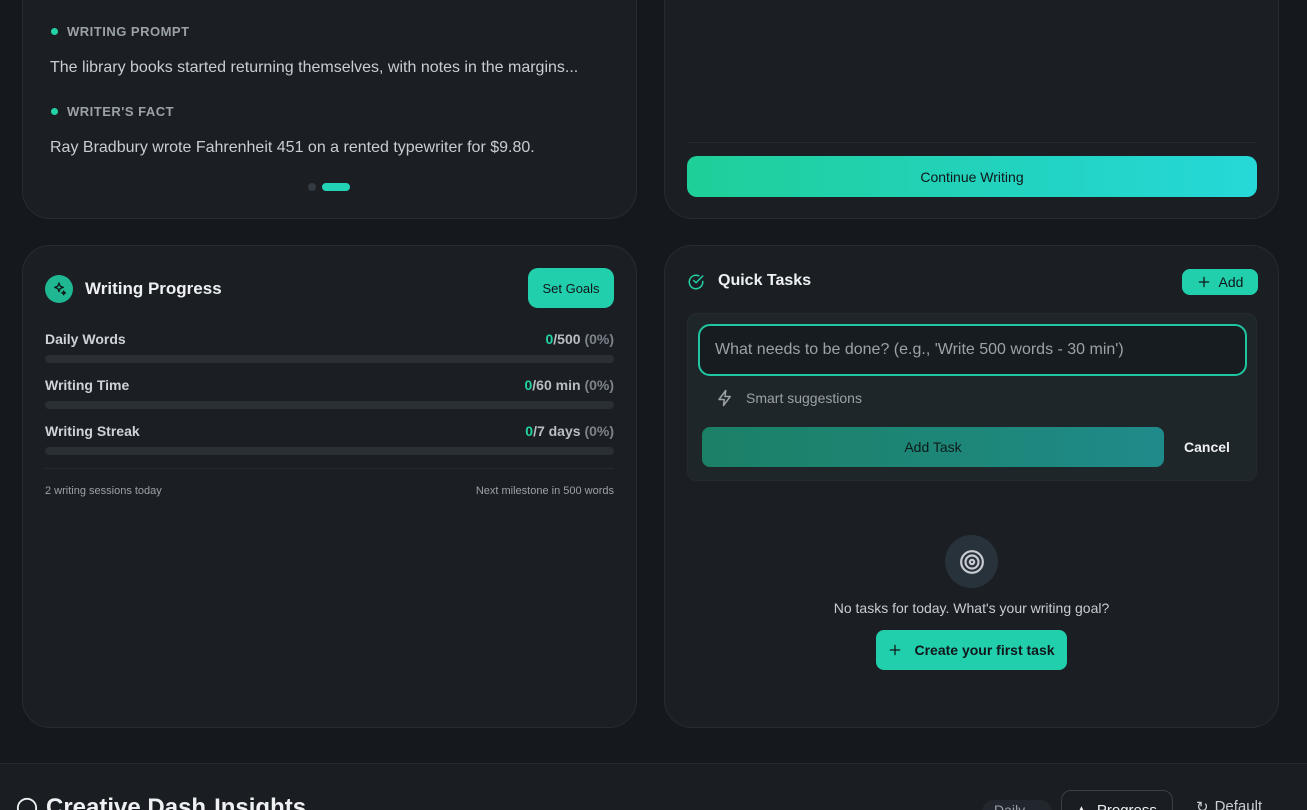 The image size is (1307, 810). What do you see at coordinates (112, 111) in the screenshot?
I see `writers-fact-label: WRITER'S FACT` at bounding box center [112, 111].